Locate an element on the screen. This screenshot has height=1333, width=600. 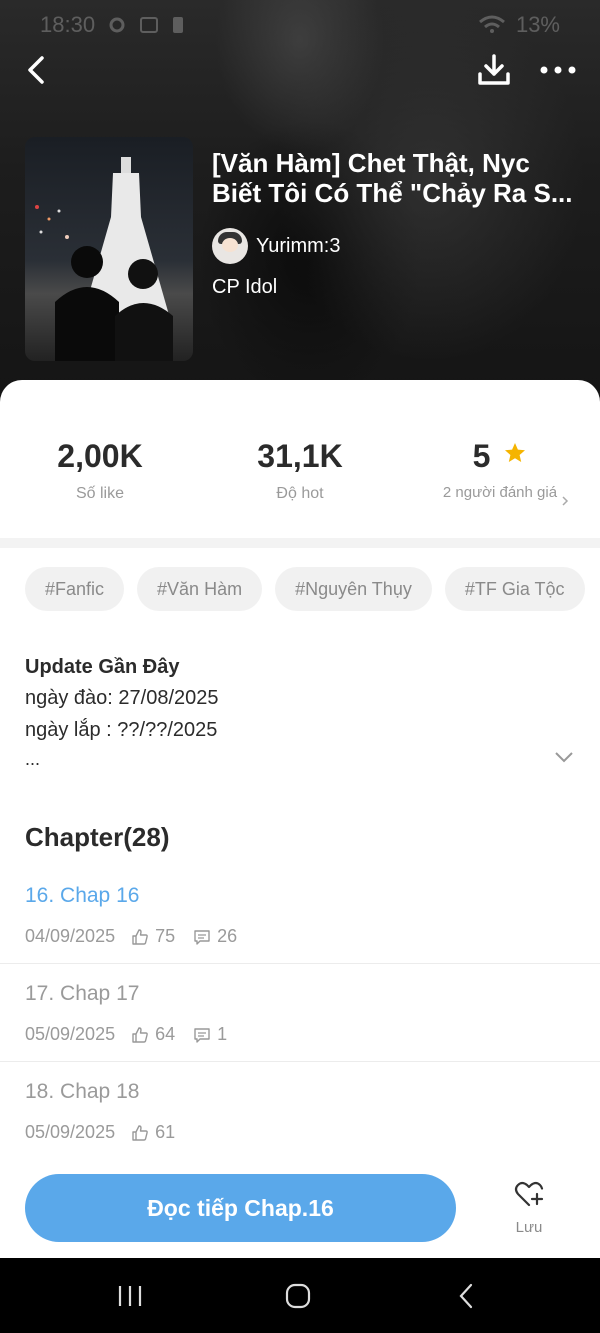
system-navigation-bar is located at coordinates (300, 1295).